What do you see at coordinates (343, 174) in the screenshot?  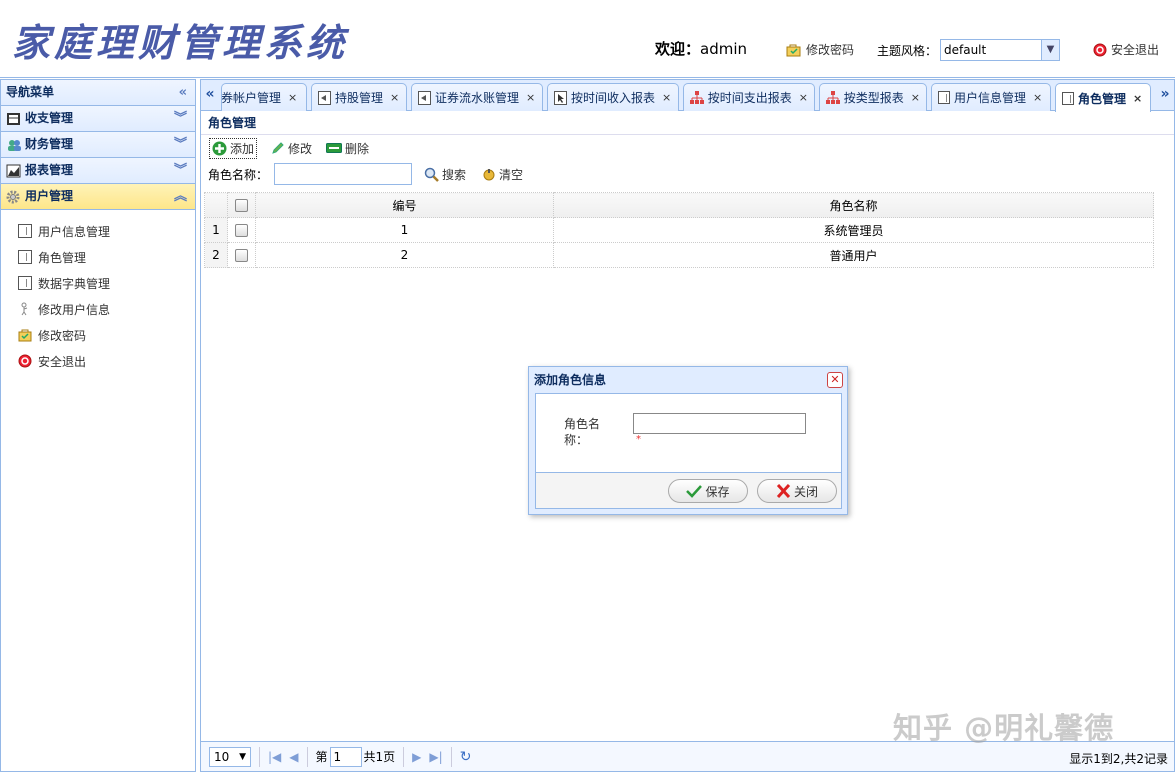 I see `role-name-search-input` at bounding box center [343, 174].